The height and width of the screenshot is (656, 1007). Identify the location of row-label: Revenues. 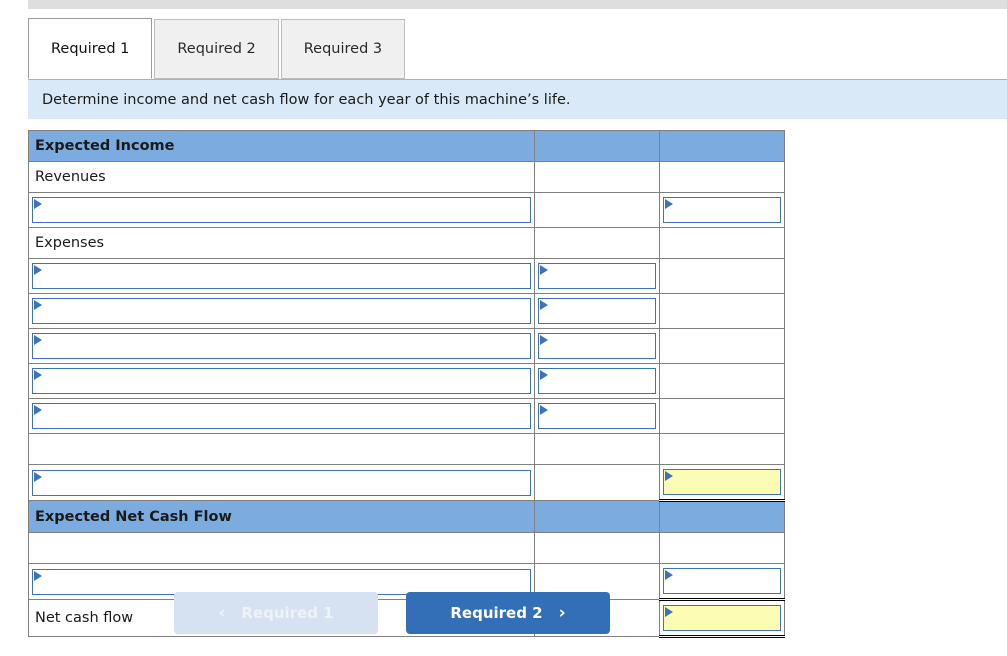
(70, 177).